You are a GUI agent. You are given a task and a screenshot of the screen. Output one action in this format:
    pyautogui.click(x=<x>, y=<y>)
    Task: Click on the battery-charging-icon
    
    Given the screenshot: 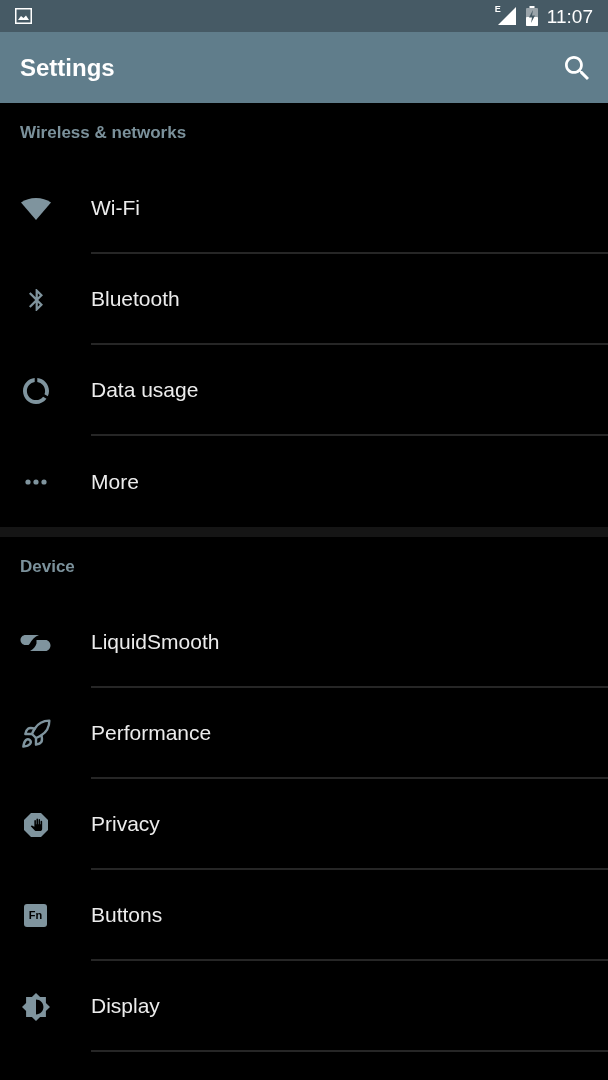 What is the action you would take?
    pyautogui.click(x=531, y=16)
    